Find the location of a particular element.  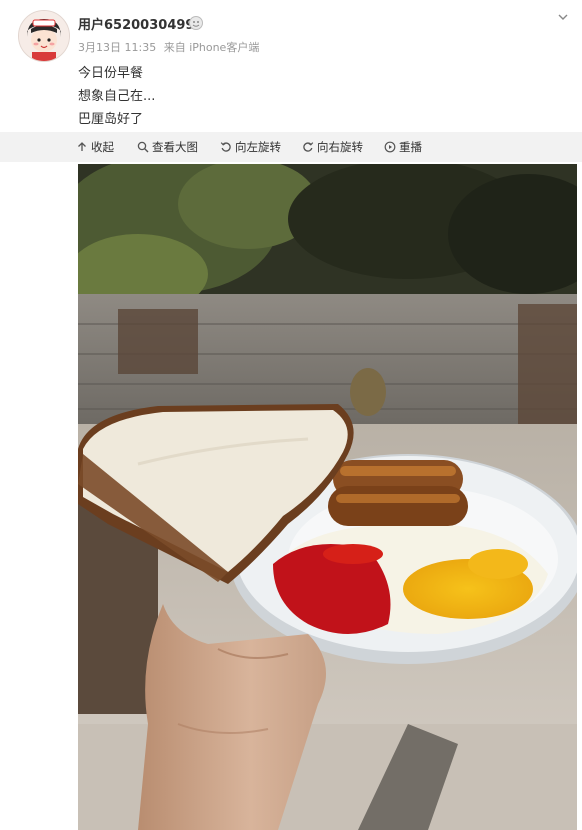

post-date: 3月13日 11:35 is located at coordinates (117, 47).